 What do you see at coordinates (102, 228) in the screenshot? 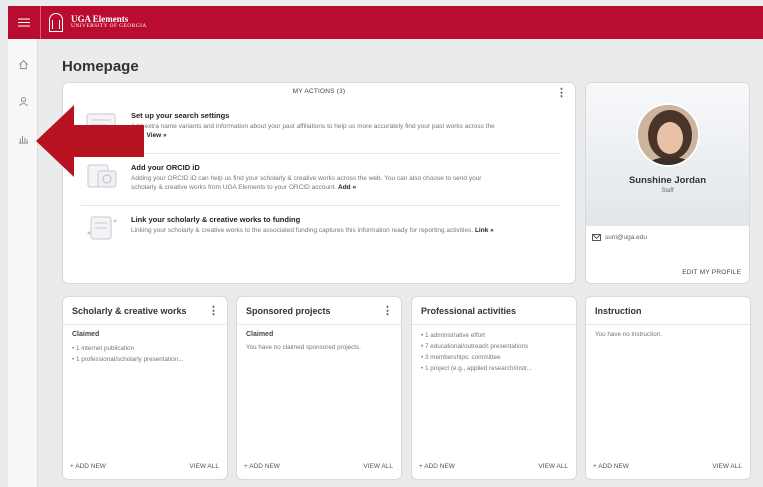
I see `link-funding-icon` at bounding box center [102, 228].